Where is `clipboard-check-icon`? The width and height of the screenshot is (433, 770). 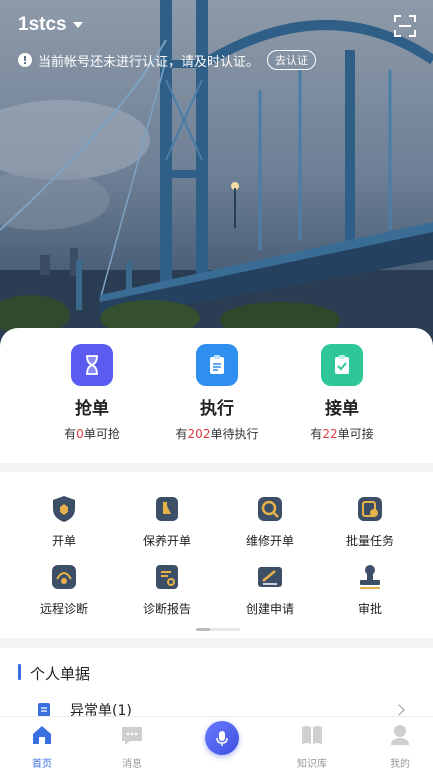
clipboard-check-icon is located at coordinates (342, 365).